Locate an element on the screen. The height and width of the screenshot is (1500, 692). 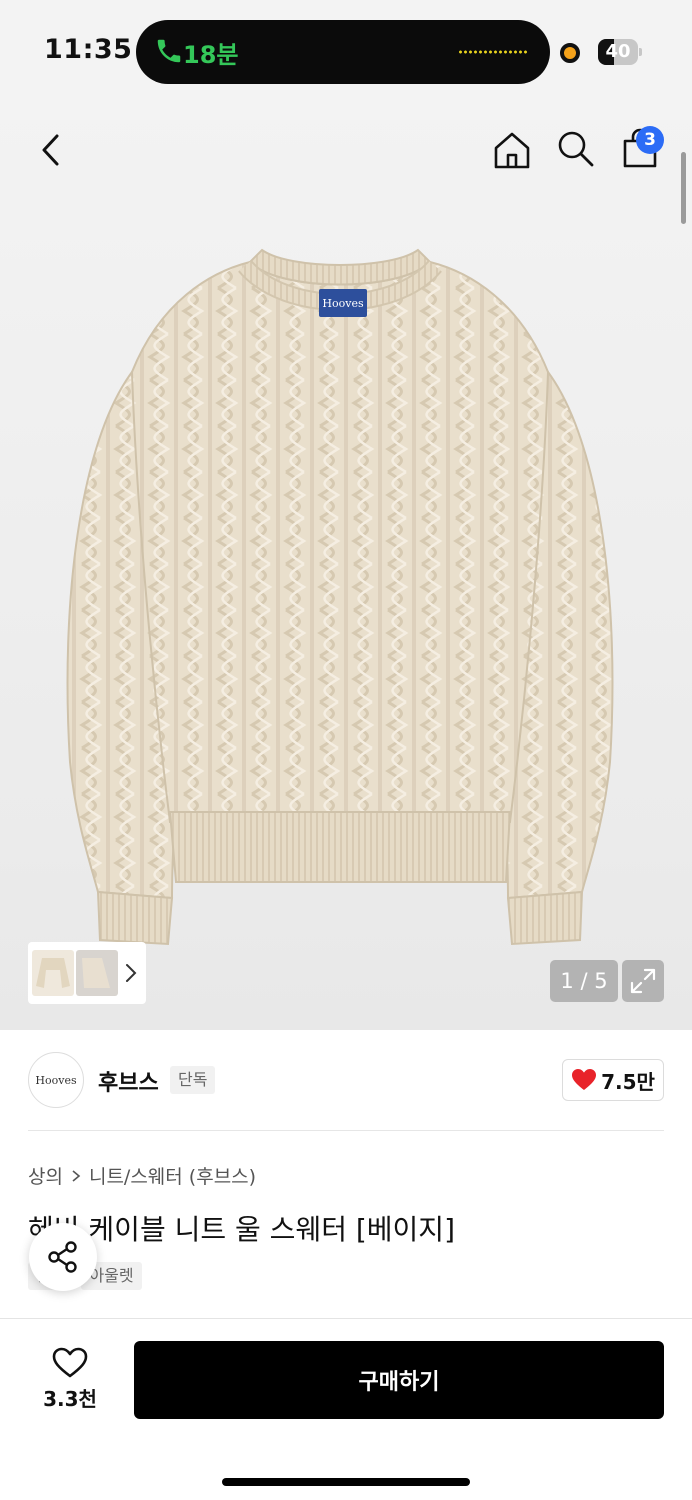
back-button is located at coordinates (50, 150).